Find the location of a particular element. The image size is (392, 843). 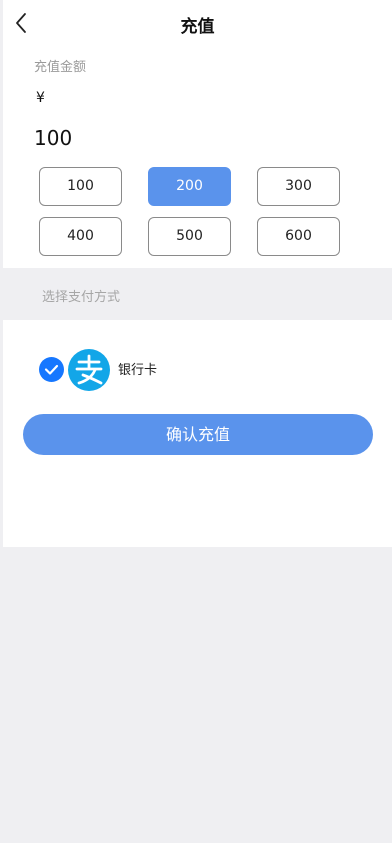

payment-option-bank-card: 银行卡 is located at coordinates (139, 370).